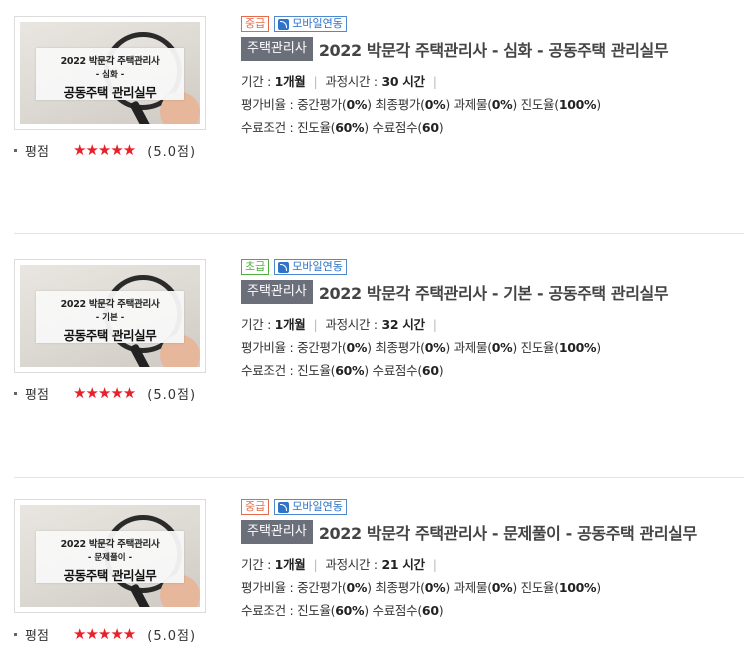  What do you see at coordinates (269, 370) in the screenshot?
I see `complete-label: 수료조건 :` at bounding box center [269, 370].